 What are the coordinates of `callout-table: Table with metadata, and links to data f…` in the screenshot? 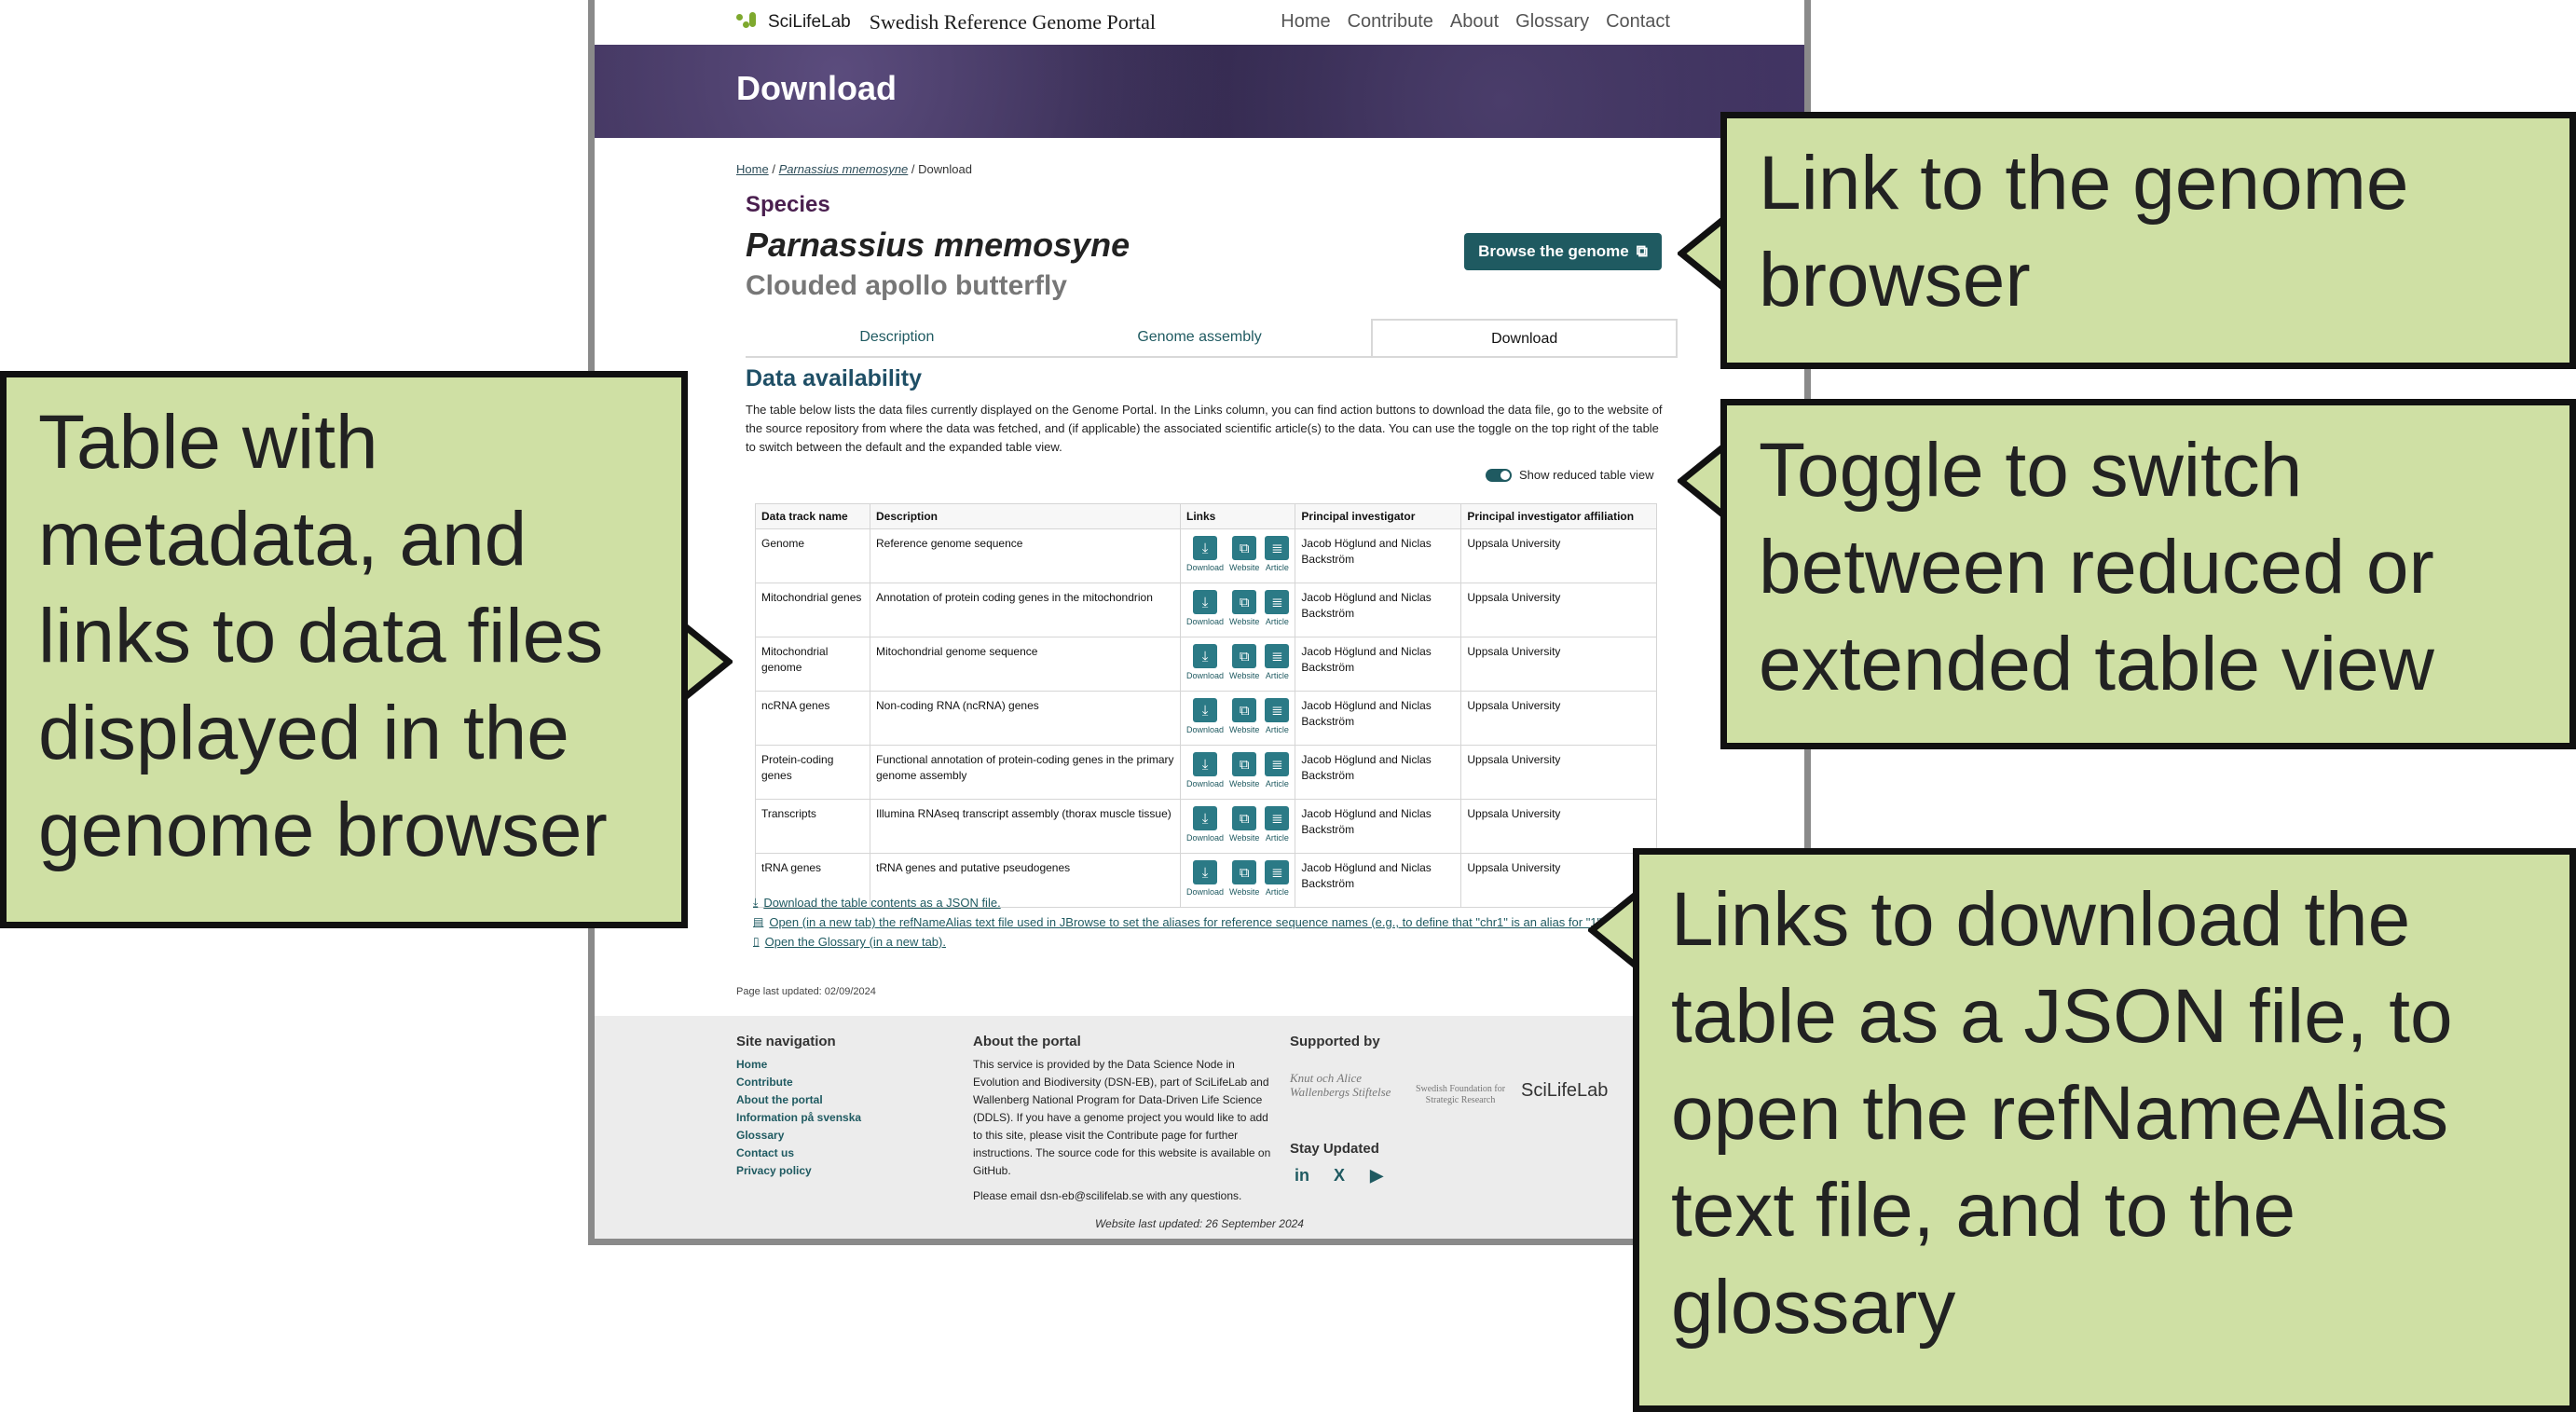 It's located at (344, 649).